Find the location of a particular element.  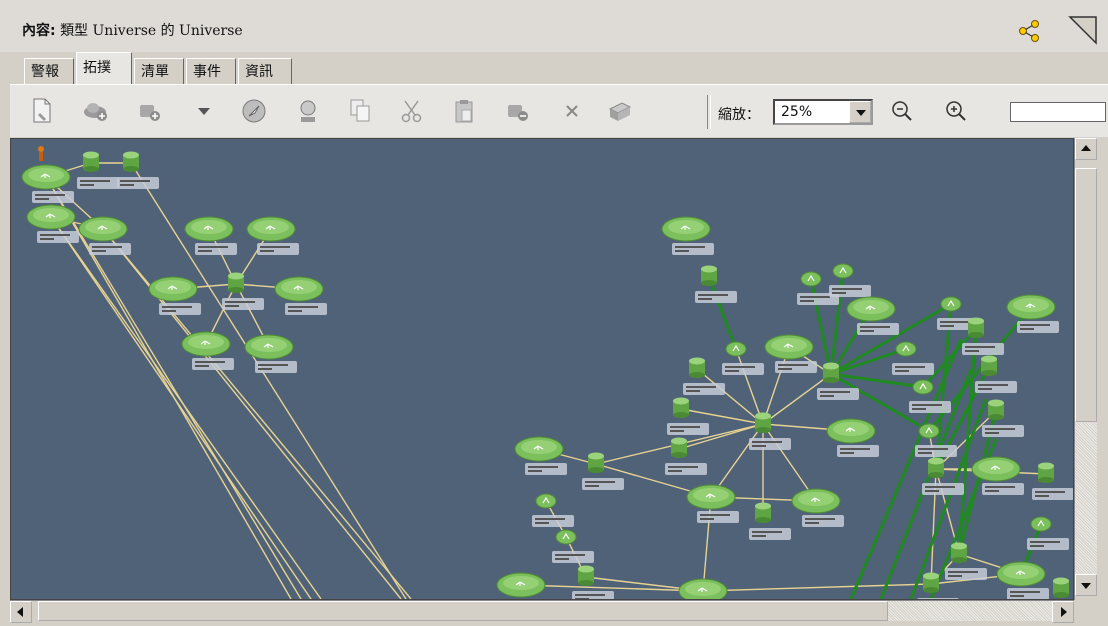

collapse-corner-icon is located at coordinates (1083, 30).